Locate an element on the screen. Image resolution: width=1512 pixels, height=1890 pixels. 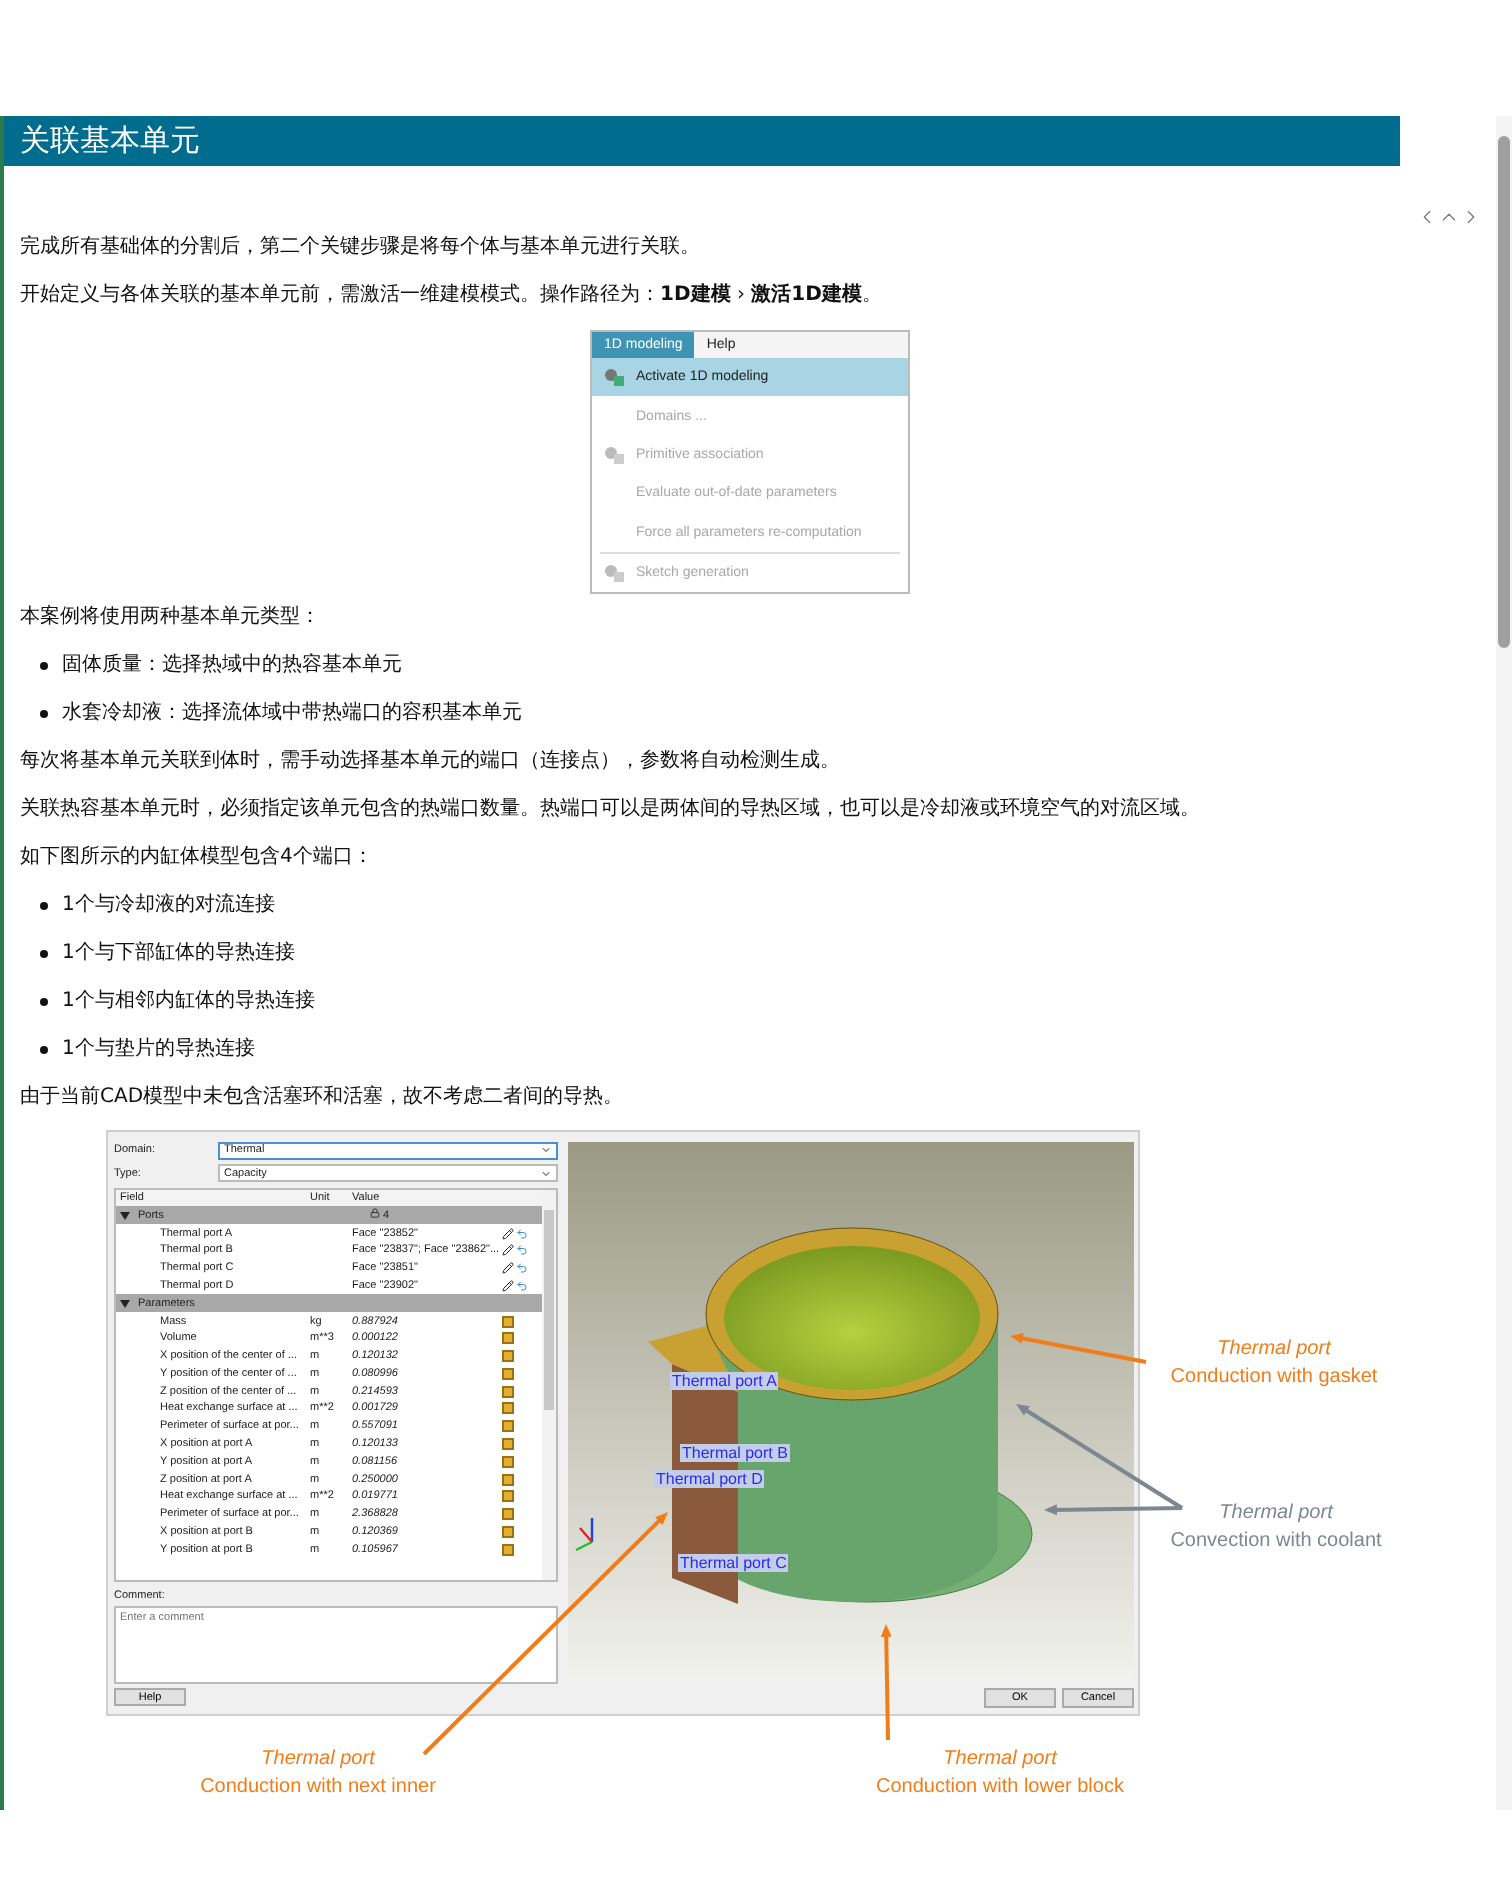
list-item: 水套冷却液：选择流体域中带热端口的容积基本单元 is located at coordinates (292, 714).